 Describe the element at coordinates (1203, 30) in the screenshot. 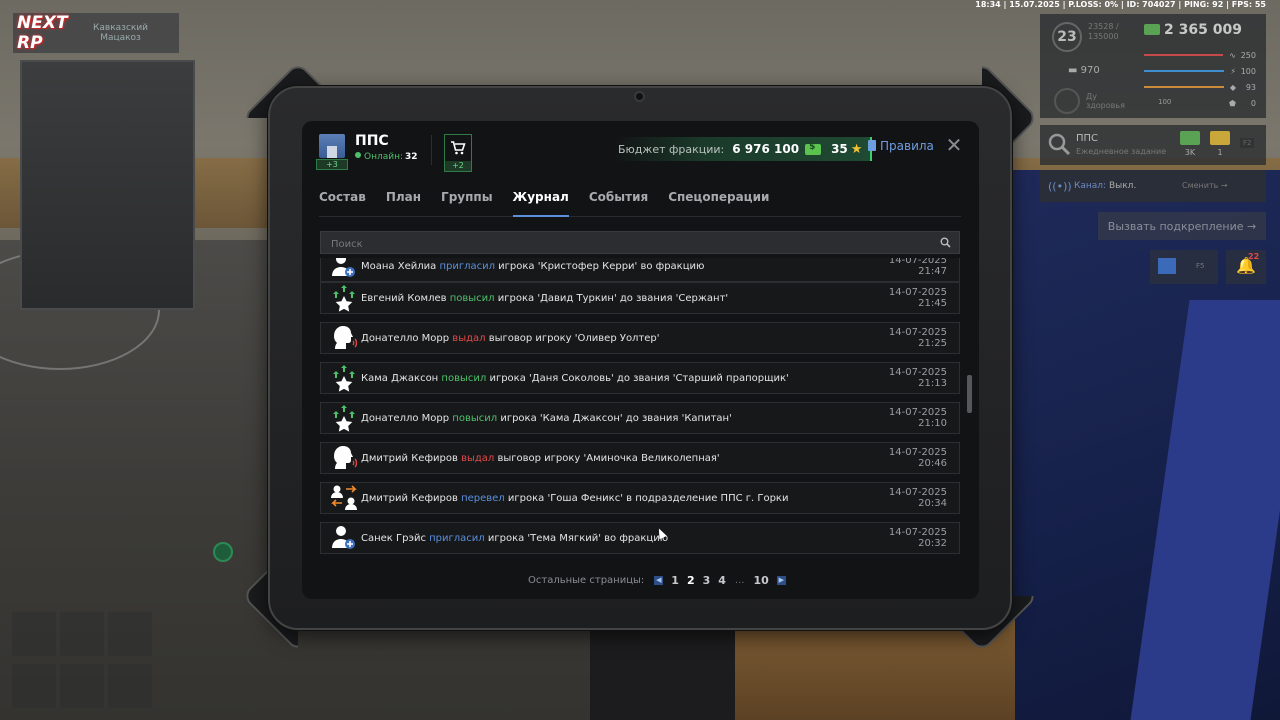

I see `player-money: 2 365 009` at that location.